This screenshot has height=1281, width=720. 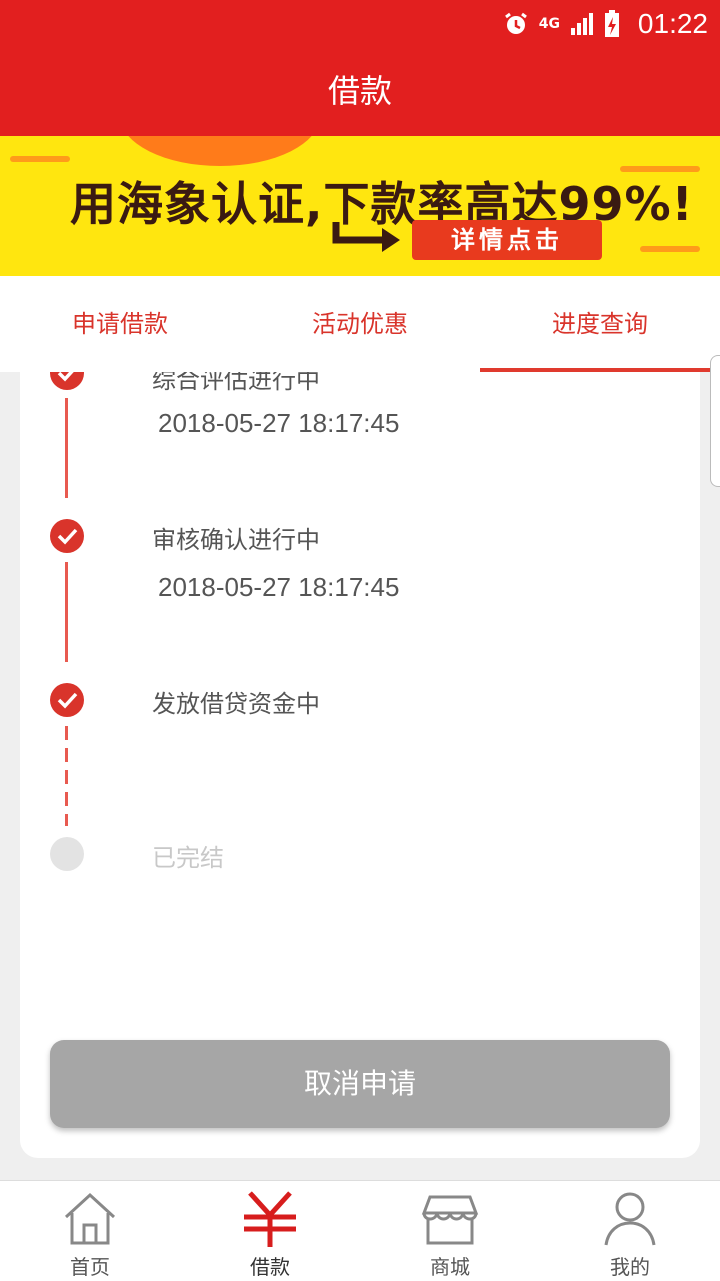 What do you see at coordinates (595, 370) in the screenshot?
I see `active-tab-indicator` at bounding box center [595, 370].